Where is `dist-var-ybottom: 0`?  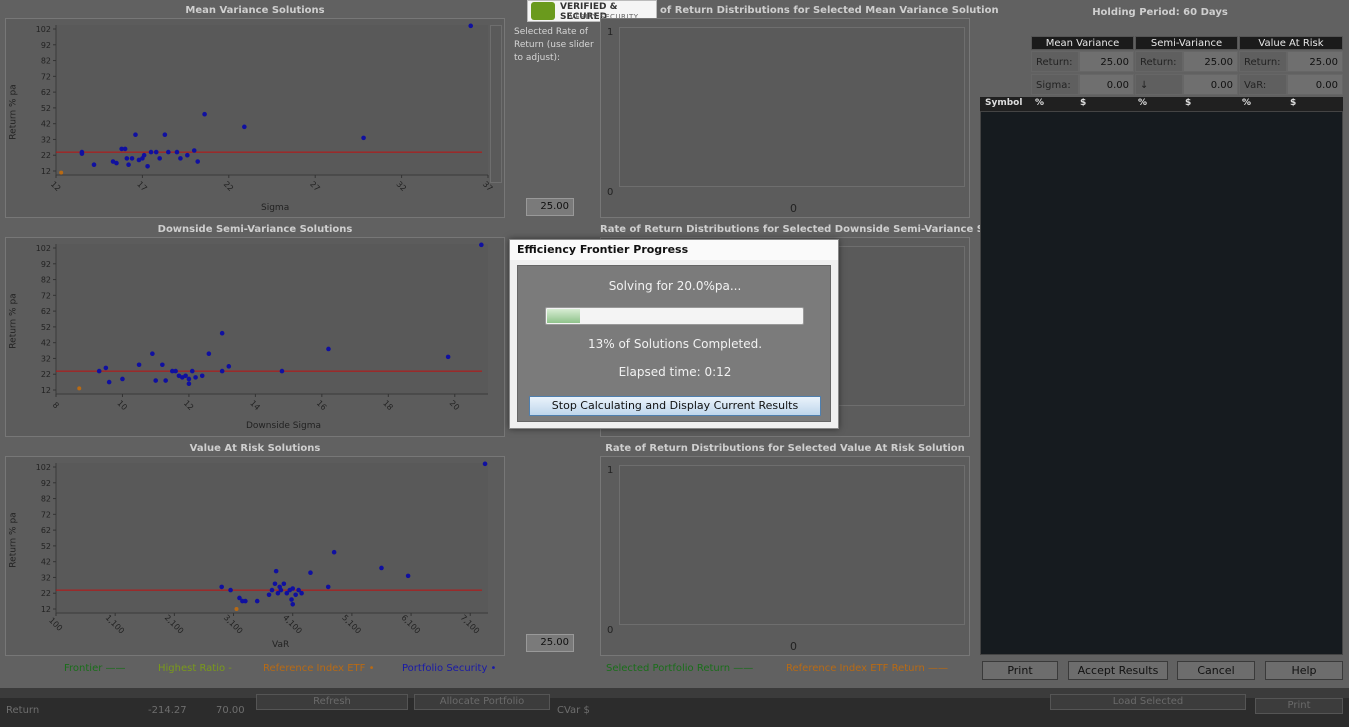
dist-var-ybottom: 0 is located at coordinates (610, 630).